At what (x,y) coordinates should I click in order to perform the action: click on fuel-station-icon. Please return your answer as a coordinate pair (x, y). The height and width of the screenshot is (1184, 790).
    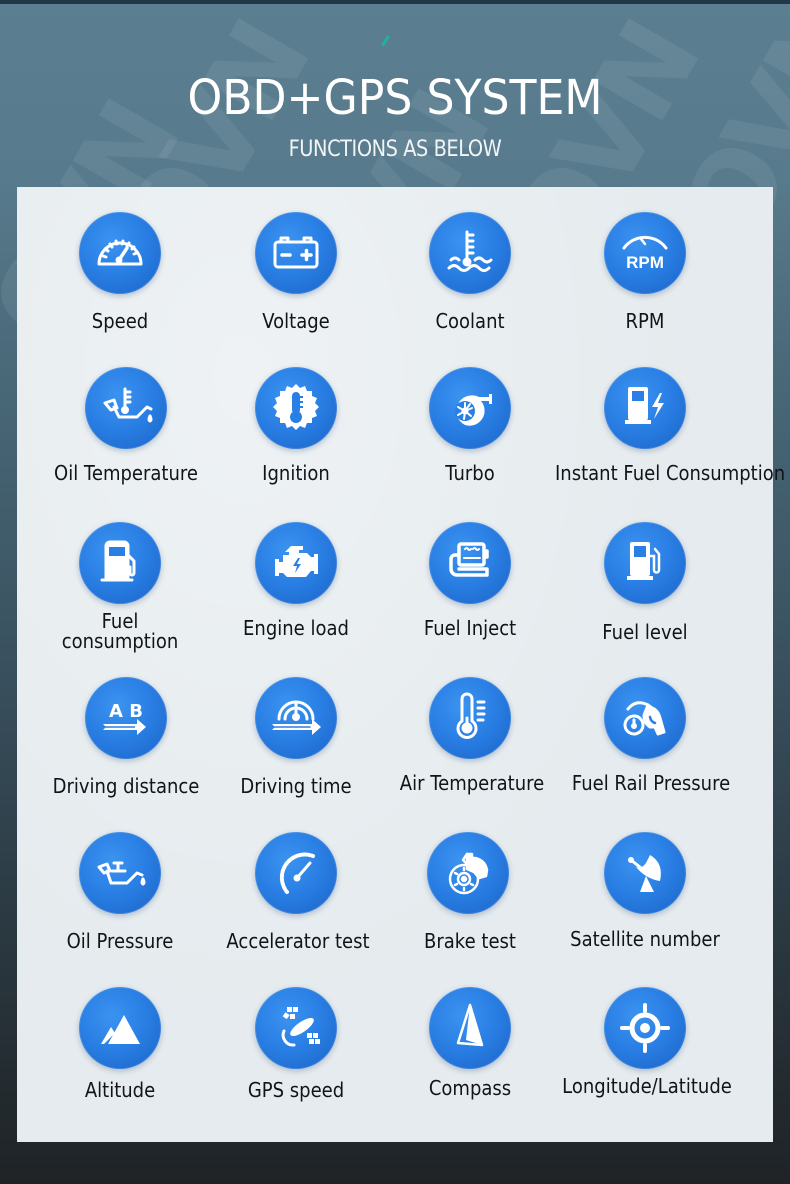
    Looking at the image, I should click on (645, 563).